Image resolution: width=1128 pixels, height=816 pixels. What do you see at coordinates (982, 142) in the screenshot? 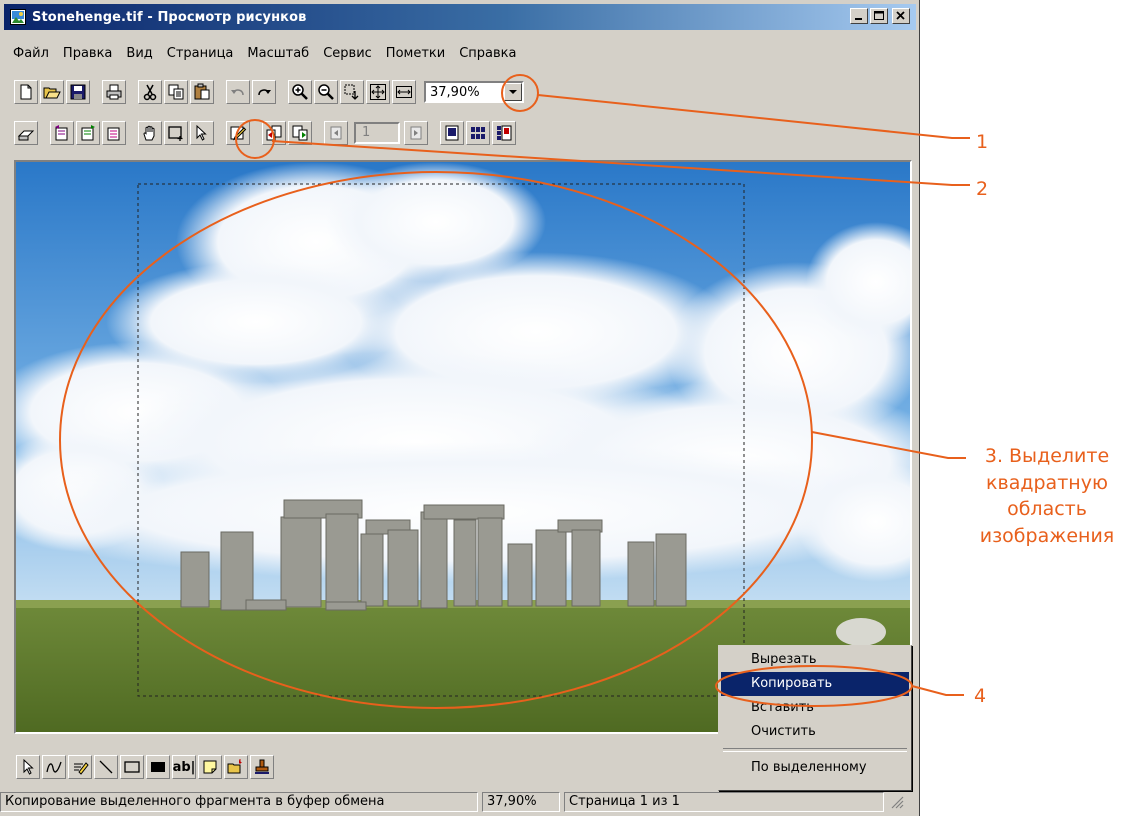
I see `callout-label-1: 1` at bounding box center [982, 142].